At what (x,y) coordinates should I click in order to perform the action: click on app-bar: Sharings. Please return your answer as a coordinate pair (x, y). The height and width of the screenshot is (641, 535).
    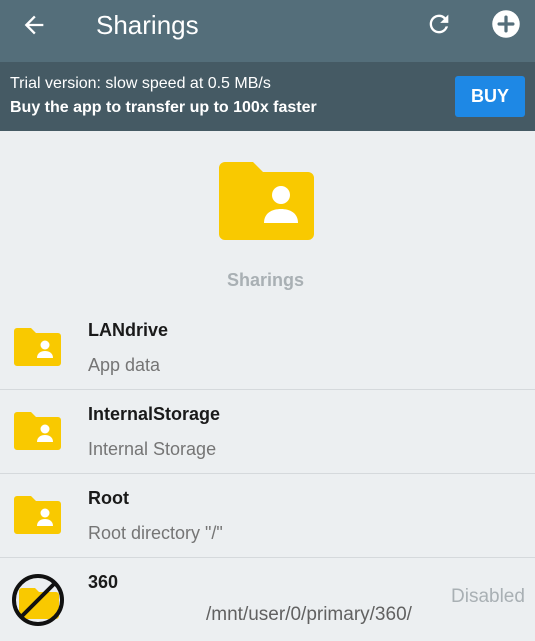
    Looking at the image, I should click on (267, 31).